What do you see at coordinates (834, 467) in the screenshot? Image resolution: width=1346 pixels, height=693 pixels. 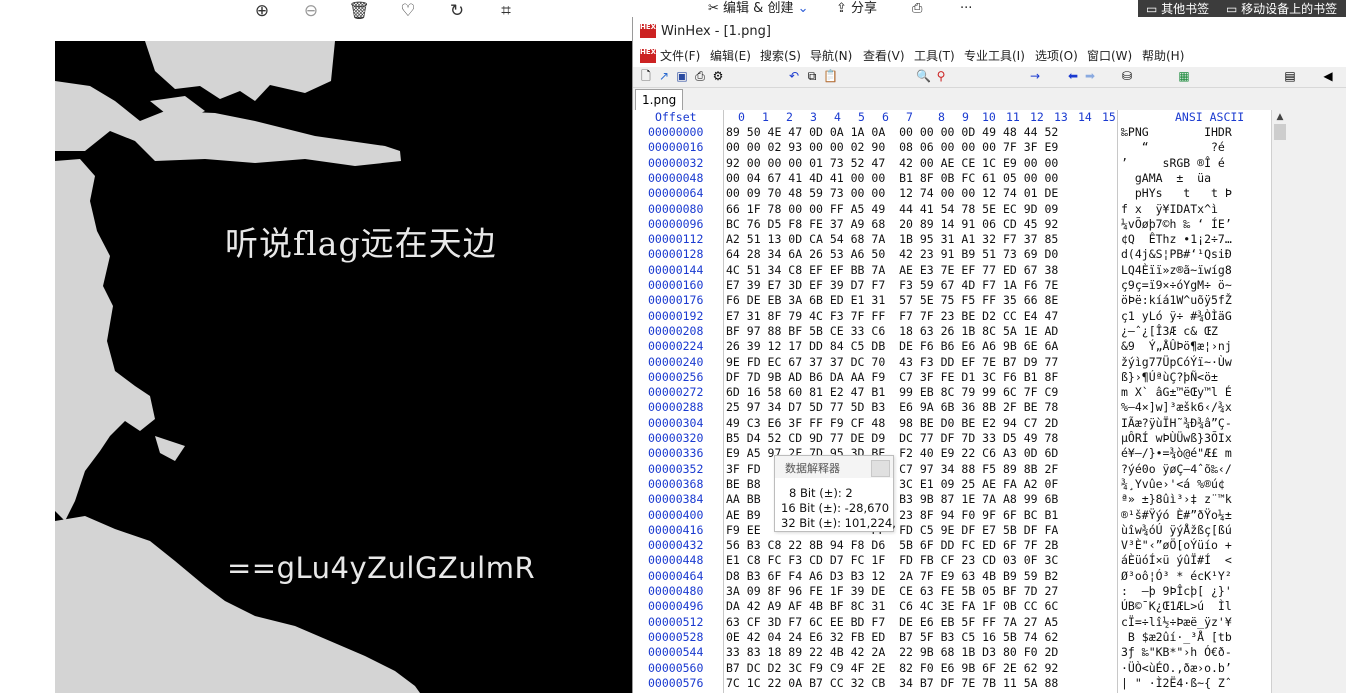 I see `data-interpreter-titlebar: 数据解释器` at bounding box center [834, 467].